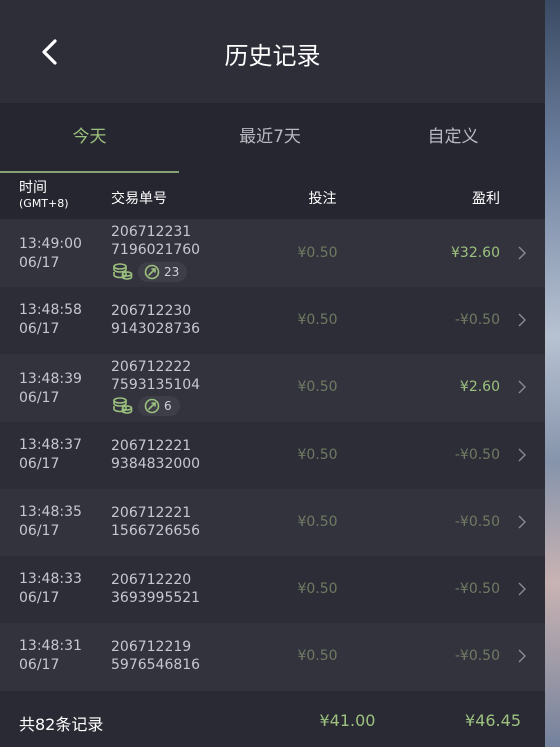 The width and height of the screenshot is (560, 747). What do you see at coordinates (156, 329) in the screenshot?
I see `order-number-line2: 9143028736` at bounding box center [156, 329].